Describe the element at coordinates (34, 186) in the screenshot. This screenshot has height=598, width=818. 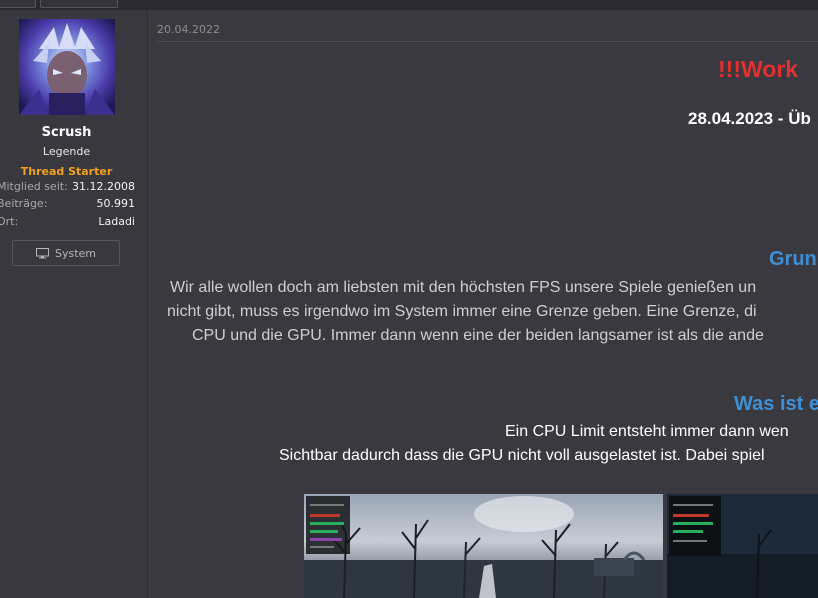
I see `stat-label: Mitglied seit:` at that location.